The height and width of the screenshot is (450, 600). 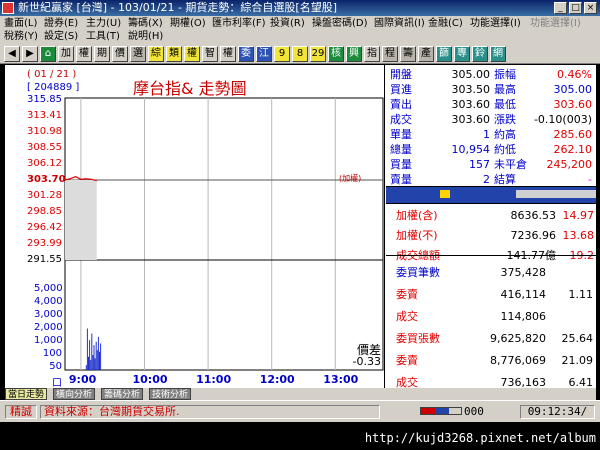 I want to click on tool-button-22: 篩, so click(x=444, y=54).